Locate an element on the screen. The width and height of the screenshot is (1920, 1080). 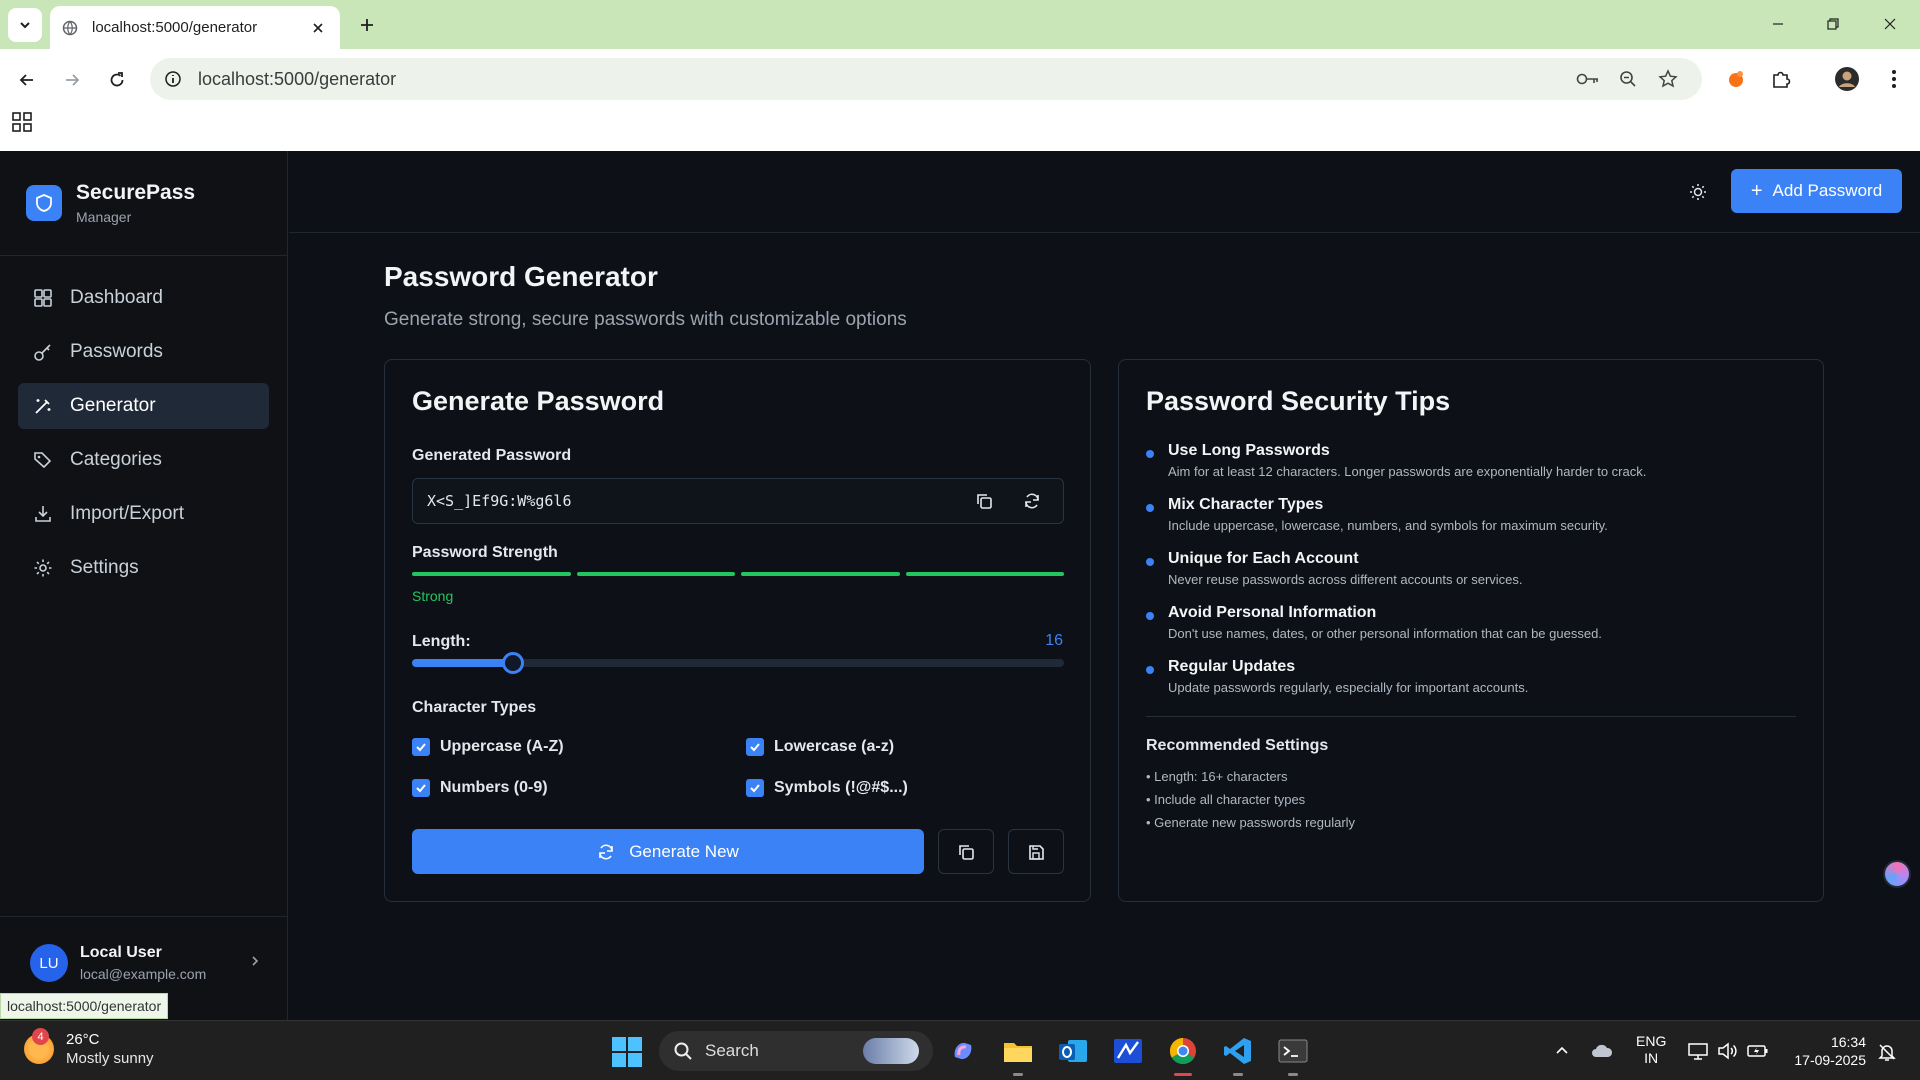
theme-toggle-button is located at coordinates (1698, 192).